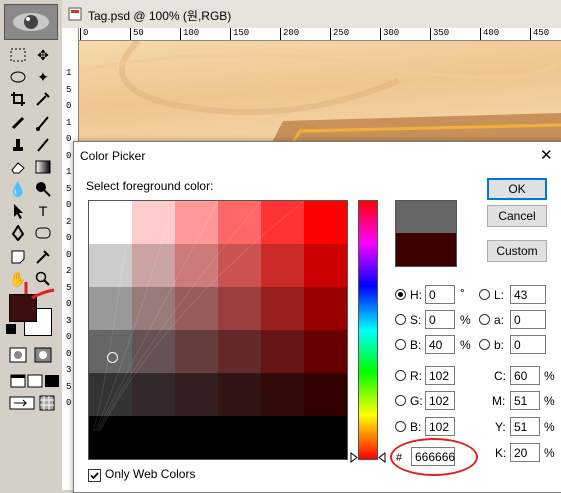 This screenshot has height=493, width=561. I want to click on gradient-tool-icon, so click(43, 167).